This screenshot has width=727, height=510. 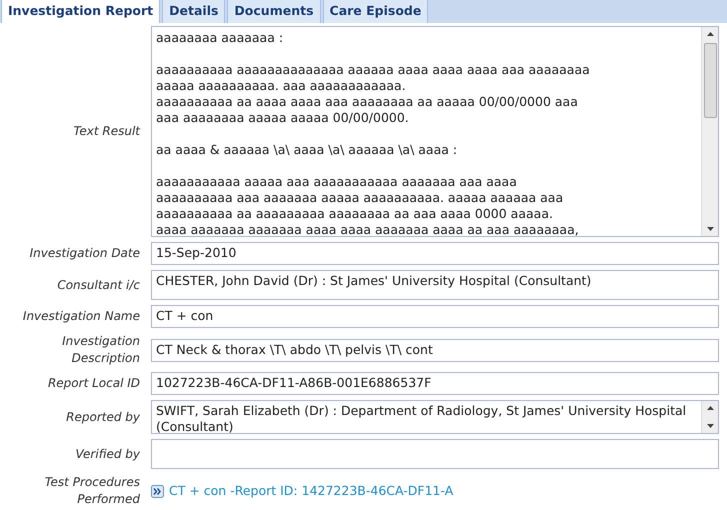 I want to click on double-chevron-icon, so click(x=157, y=491).